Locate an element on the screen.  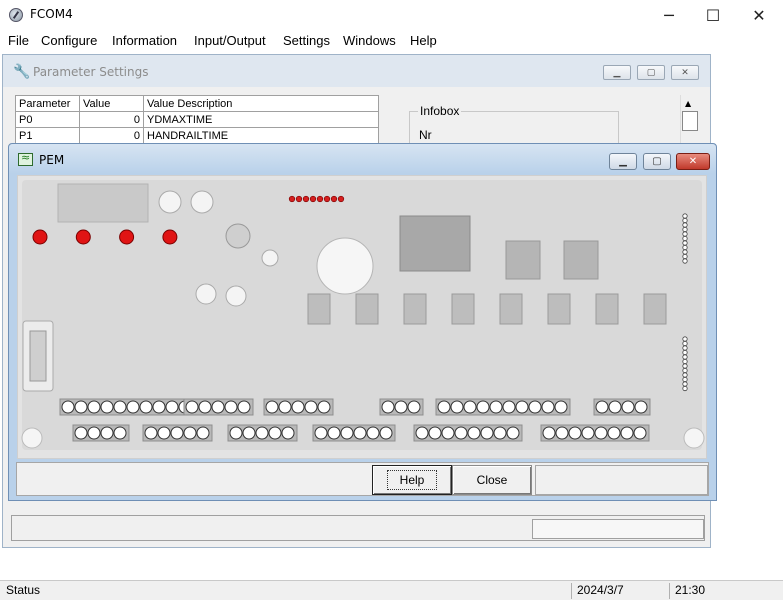
maximize-button: ☐ is located at coordinates (713, 15).